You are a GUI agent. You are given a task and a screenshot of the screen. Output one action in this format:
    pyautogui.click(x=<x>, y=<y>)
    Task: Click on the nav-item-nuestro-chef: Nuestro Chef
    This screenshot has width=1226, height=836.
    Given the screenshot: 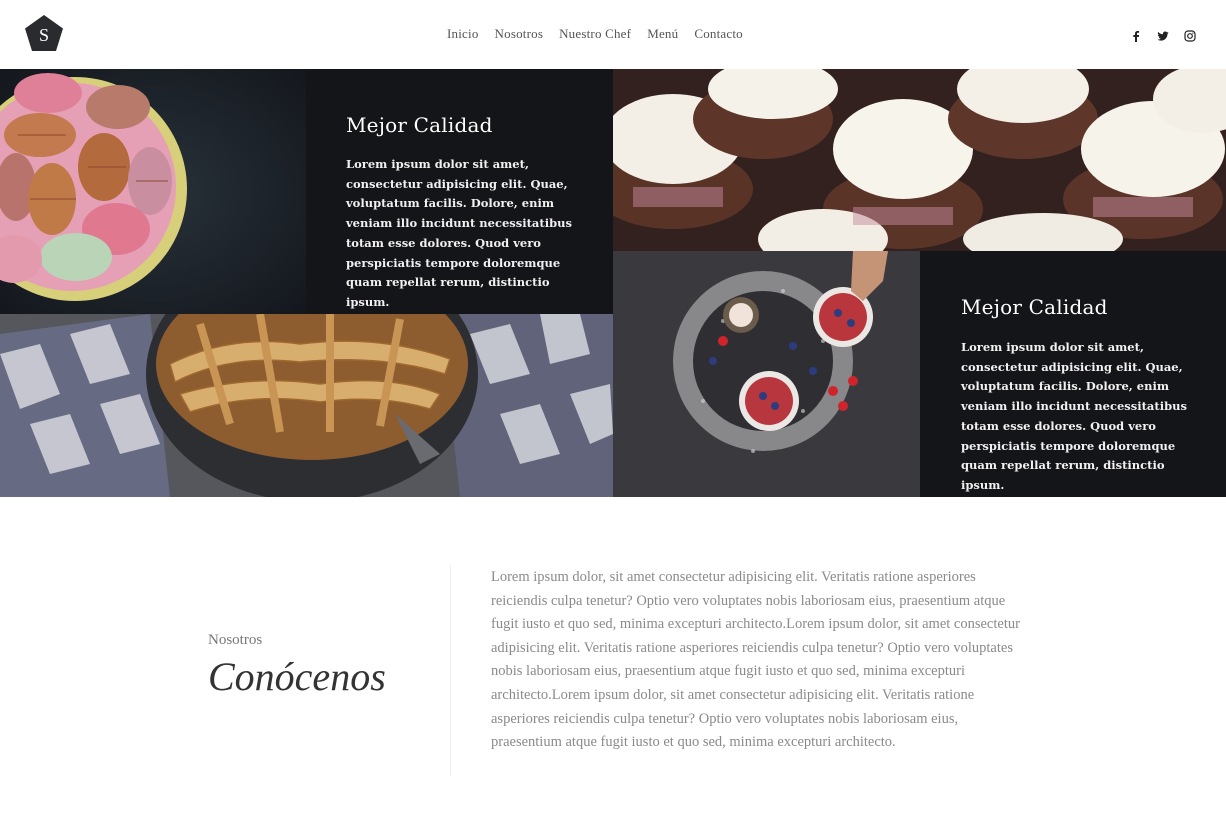 What is the action you would take?
    pyautogui.click(x=595, y=34)
    